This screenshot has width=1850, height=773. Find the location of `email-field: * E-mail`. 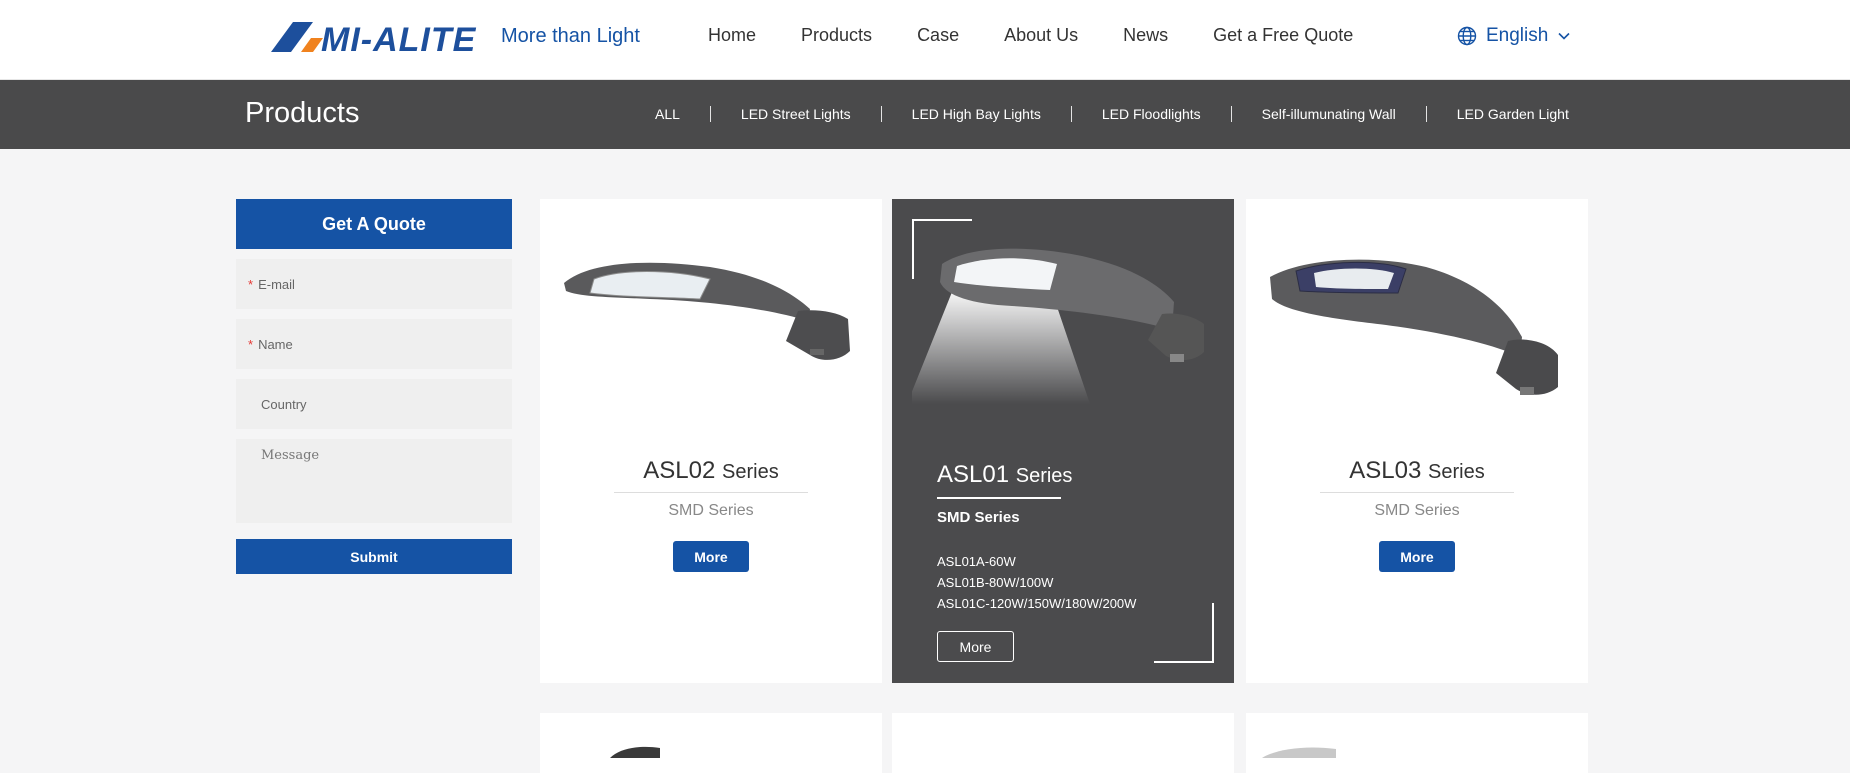

email-field: * E-mail is located at coordinates (374, 284).